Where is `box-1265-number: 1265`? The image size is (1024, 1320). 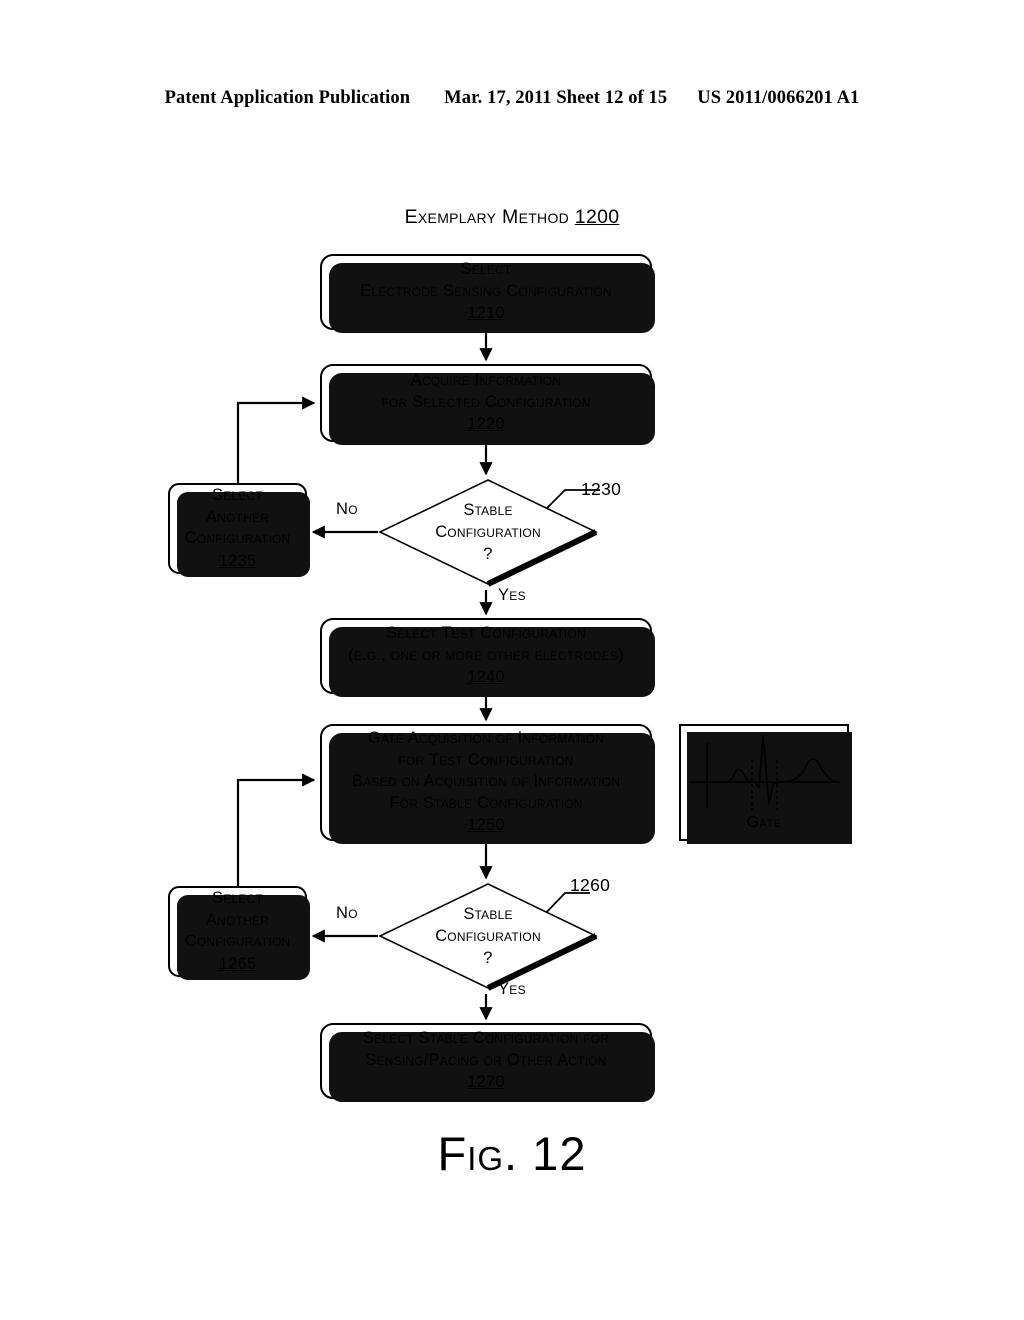
box-1265-number: 1265 is located at coordinates (237, 963).